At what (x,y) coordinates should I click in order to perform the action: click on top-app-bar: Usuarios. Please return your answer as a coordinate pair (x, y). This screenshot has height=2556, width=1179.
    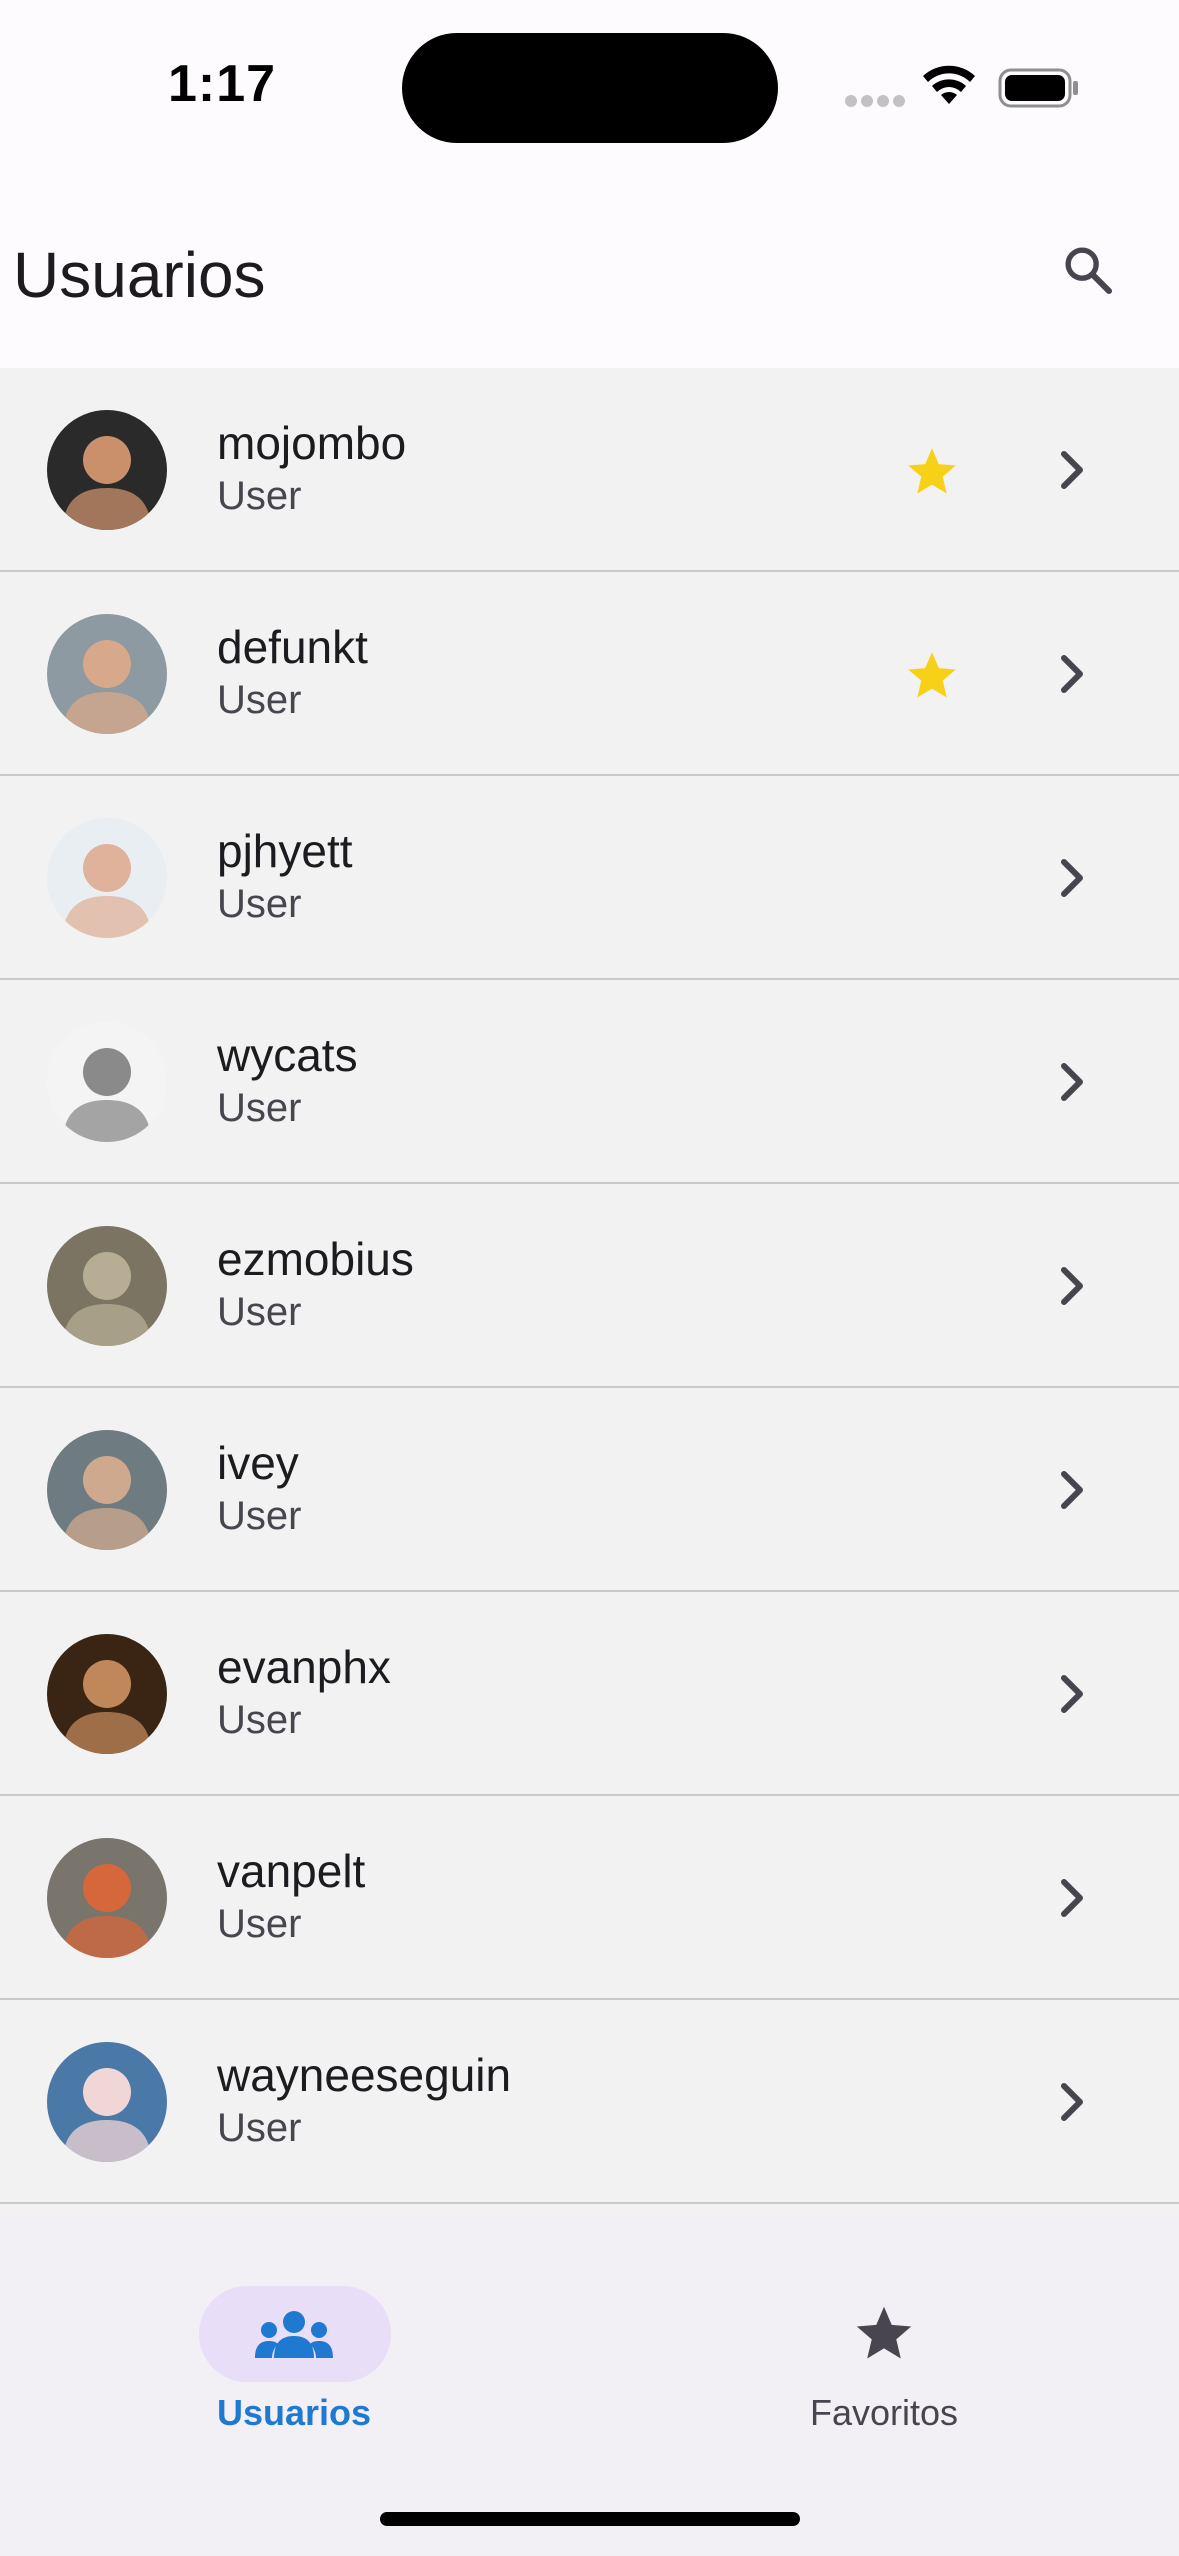
    Looking at the image, I should click on (589, 274).